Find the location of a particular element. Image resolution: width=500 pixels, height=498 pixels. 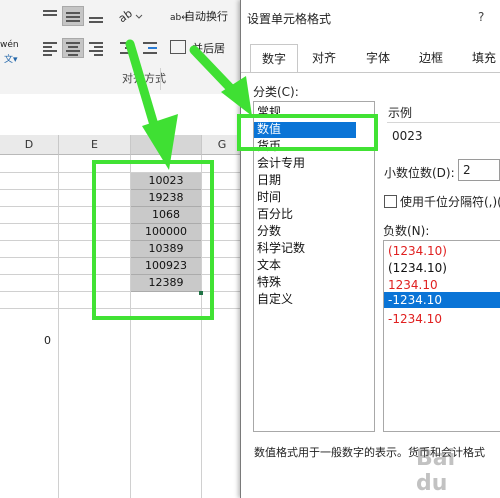

watermark-logo: Bai du is located at coordinates (436, 471).